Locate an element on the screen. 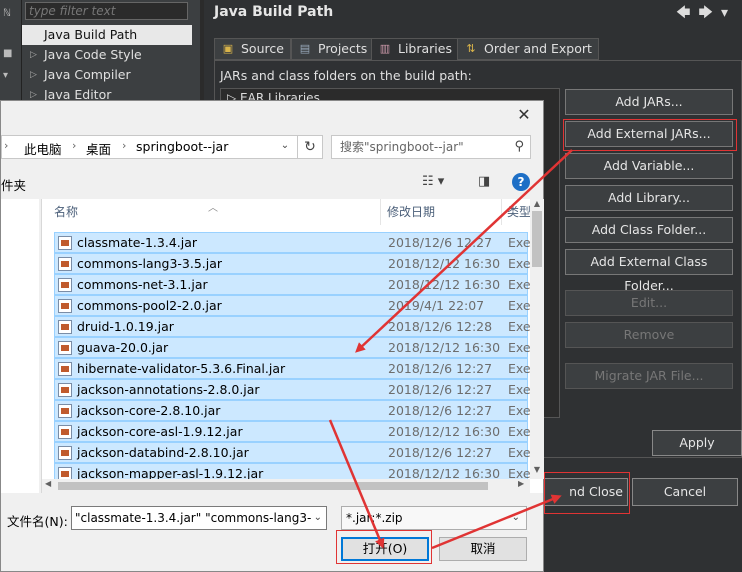 Image resolution: width=742 pixels, height=572 pixels. view-options-icon: ☷ ▾ is located at coordinates (433, 182).